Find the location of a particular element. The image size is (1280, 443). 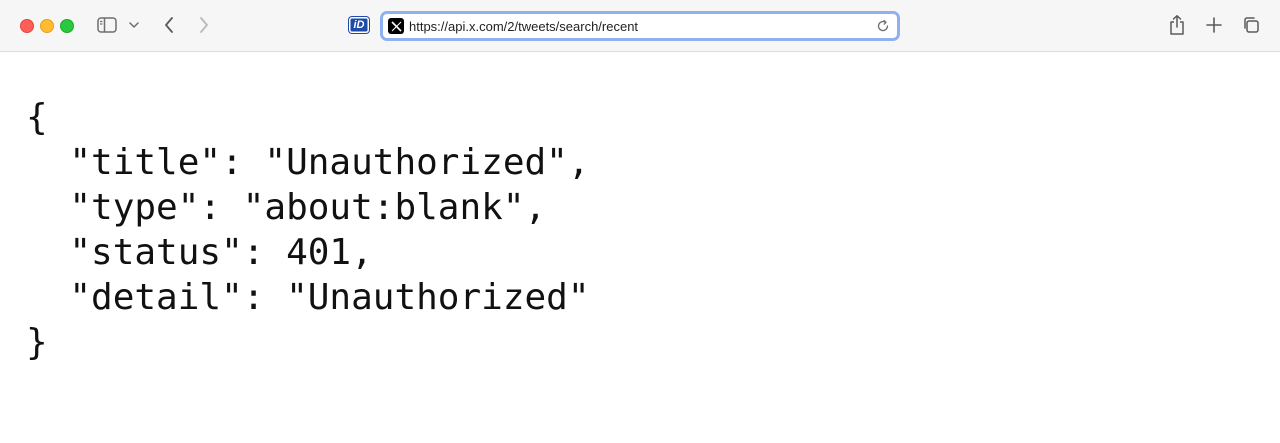

zoom-window-button is located at coordinates (67, 26).